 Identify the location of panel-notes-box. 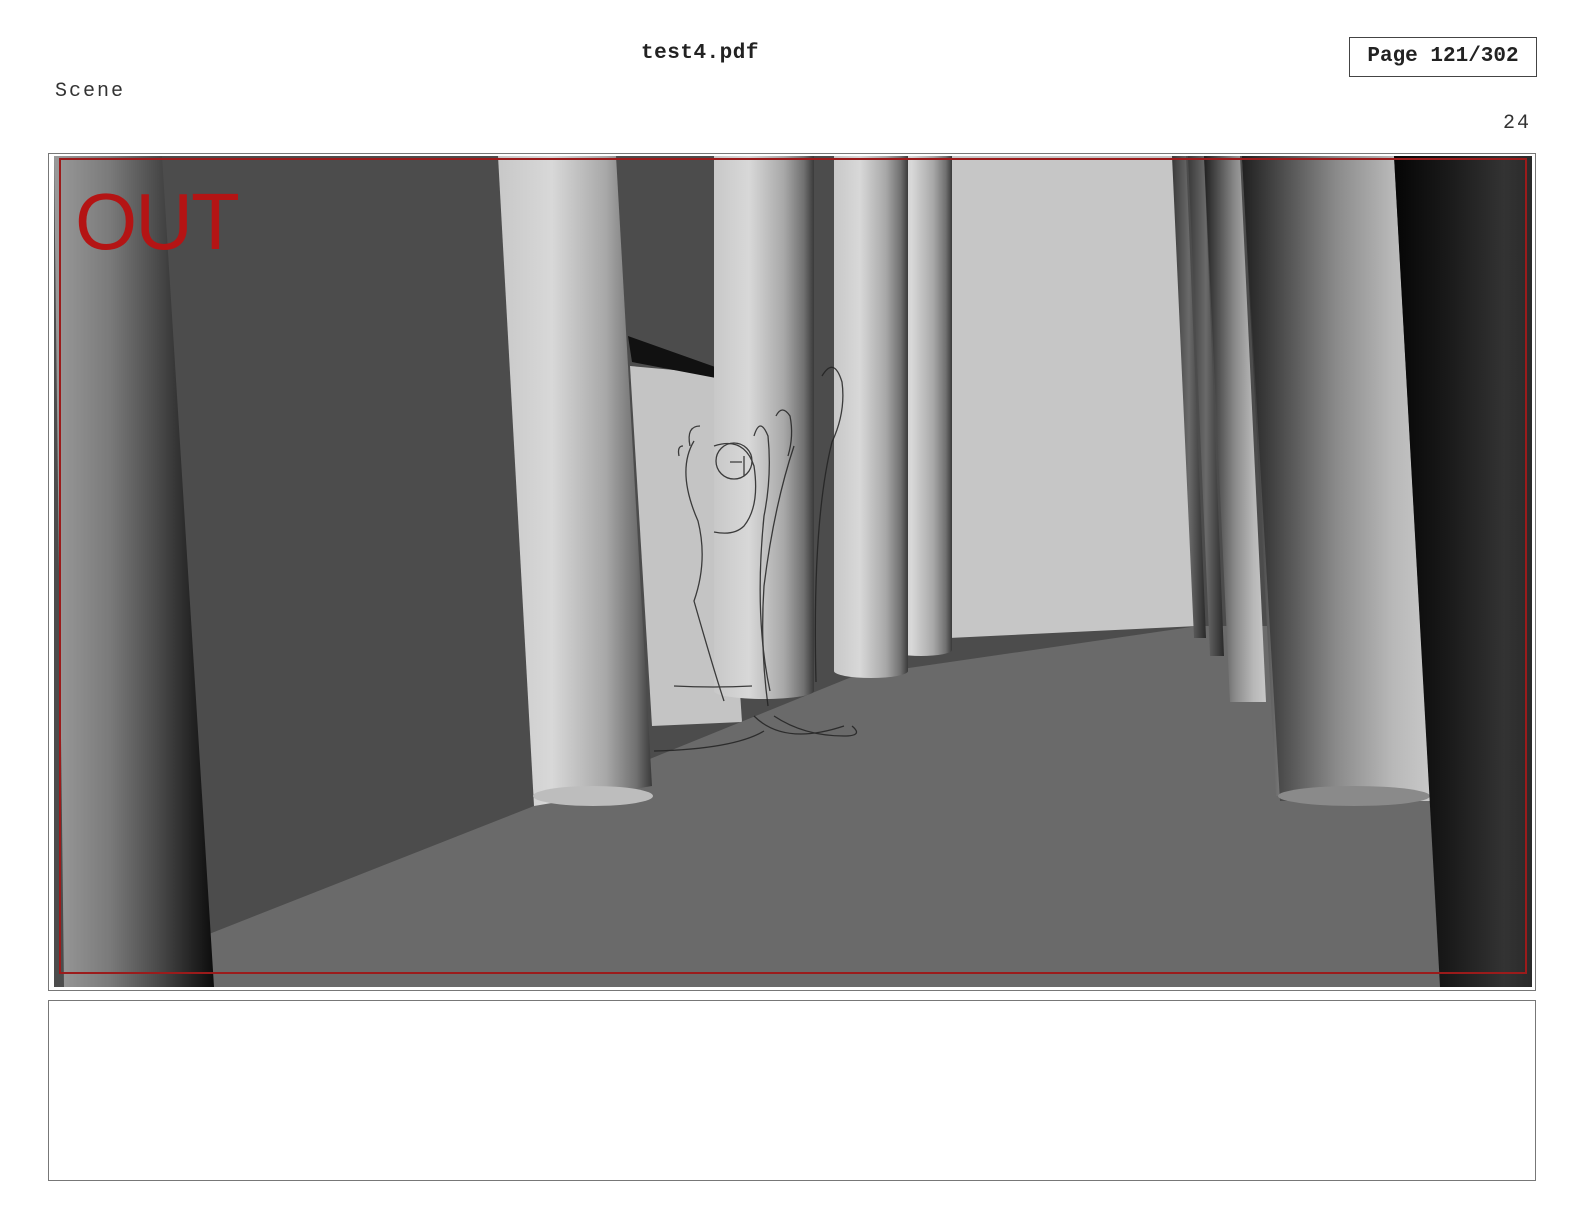
(792, 1090).